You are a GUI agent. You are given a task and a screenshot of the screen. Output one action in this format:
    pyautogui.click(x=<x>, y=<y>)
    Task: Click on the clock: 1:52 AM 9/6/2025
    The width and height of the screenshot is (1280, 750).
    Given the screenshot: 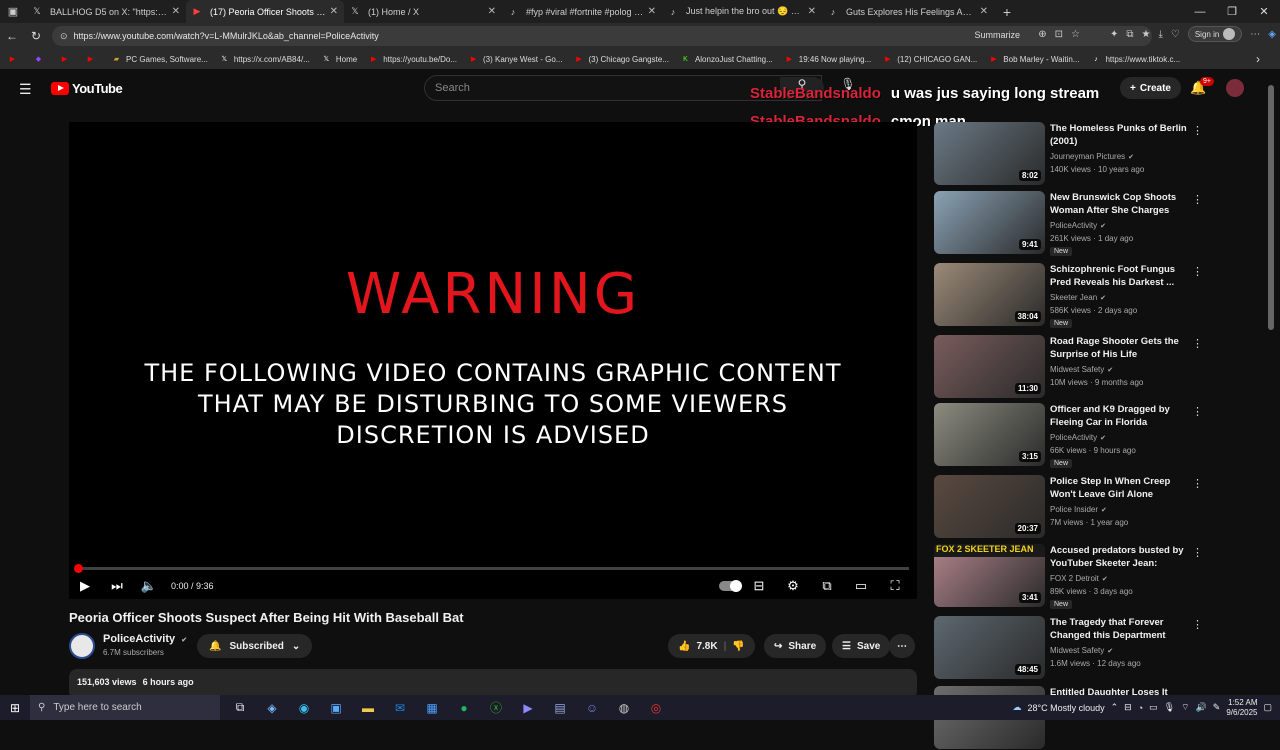 What is the action you would take?
    pyautogui.click(x=1241, y=708)
    